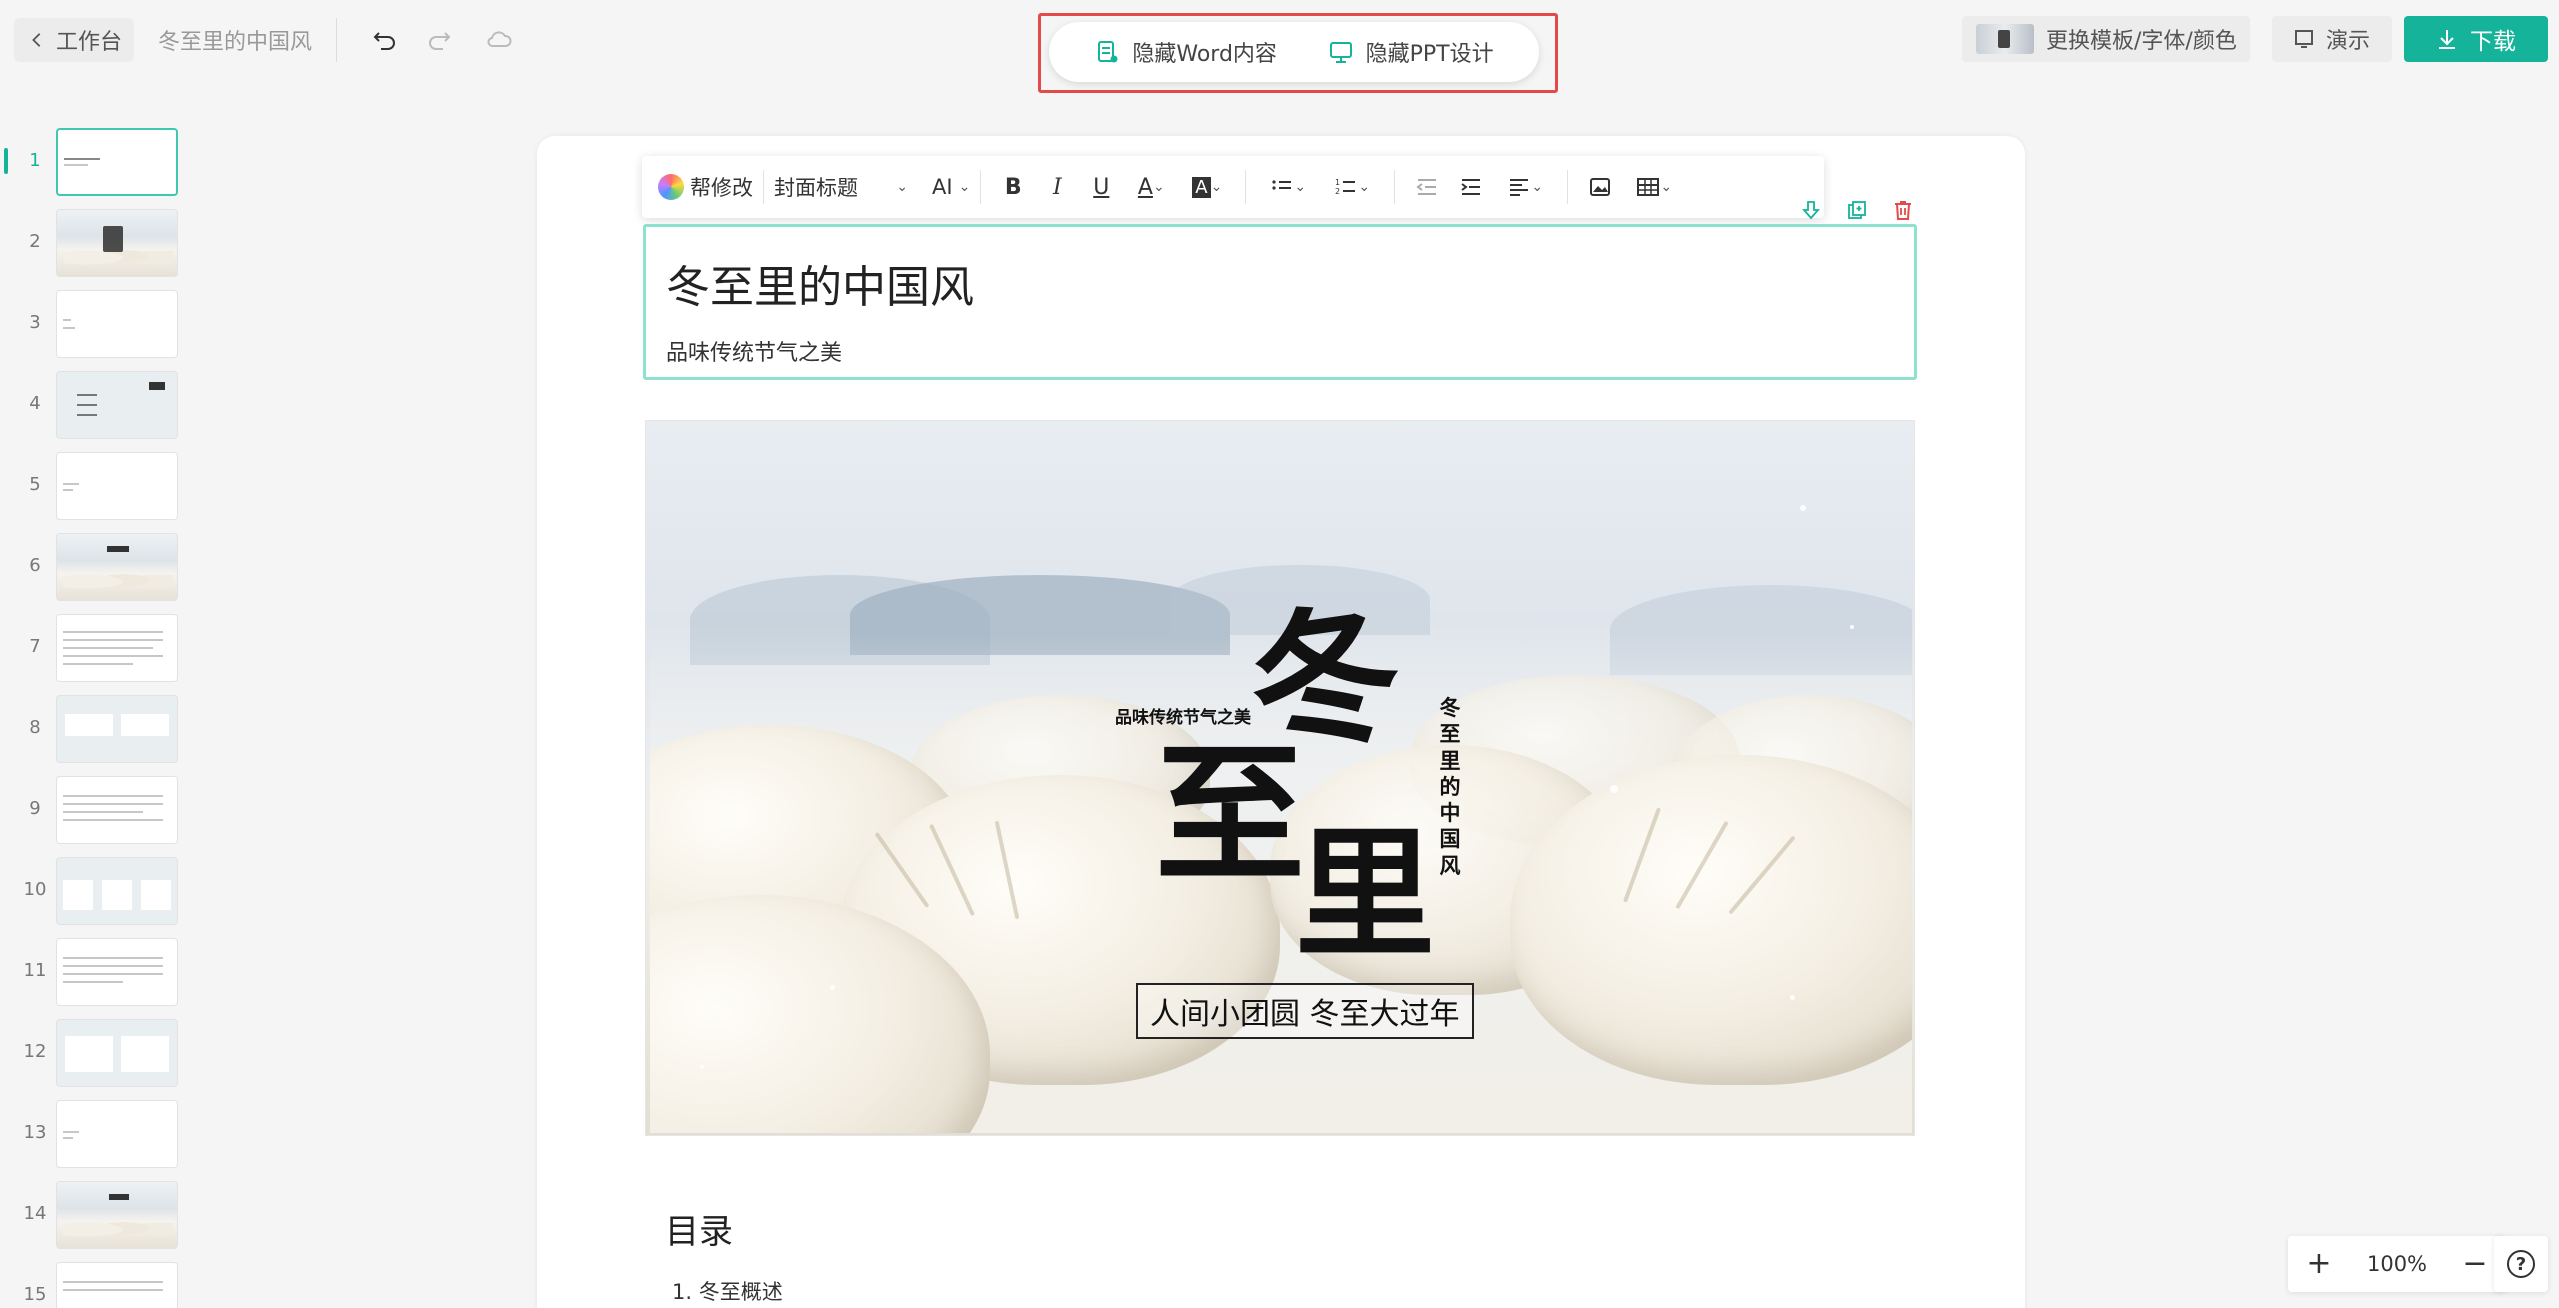  What do you see at coordinates (1305, 1011) in the screenshot?
I see `cover-tagline: 人间小团圆 冬至大过年` at bounding box center [1305, 1011].